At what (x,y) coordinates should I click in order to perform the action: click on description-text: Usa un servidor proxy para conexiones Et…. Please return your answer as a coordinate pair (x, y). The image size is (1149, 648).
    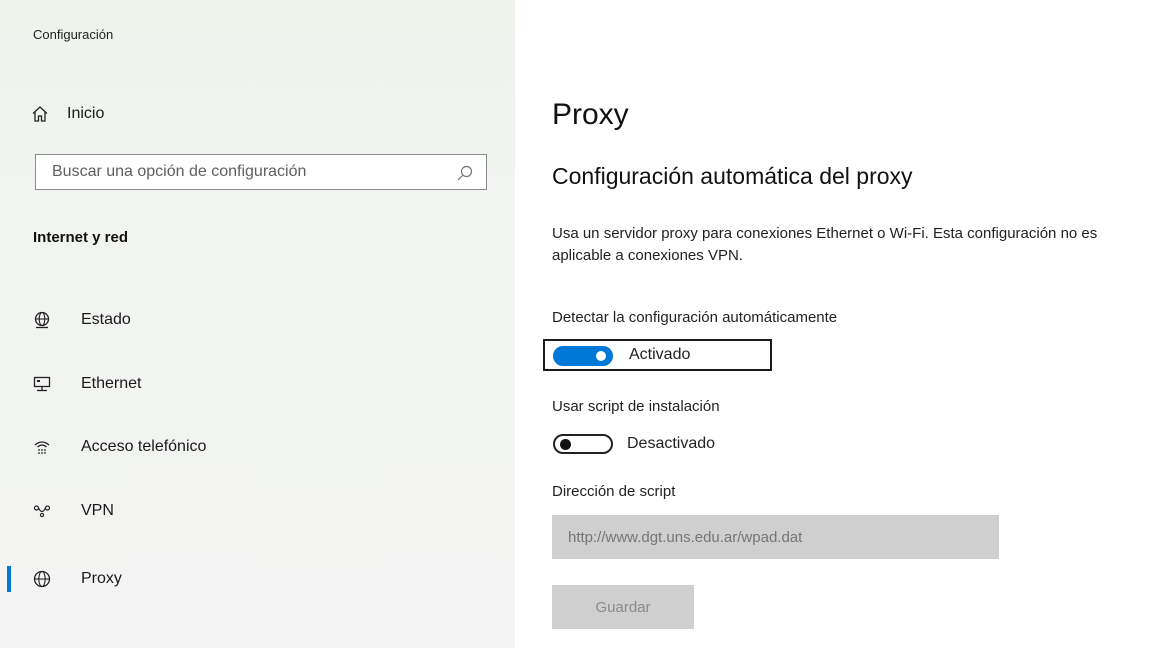
    Looking at the image, I should click on (825, 244).